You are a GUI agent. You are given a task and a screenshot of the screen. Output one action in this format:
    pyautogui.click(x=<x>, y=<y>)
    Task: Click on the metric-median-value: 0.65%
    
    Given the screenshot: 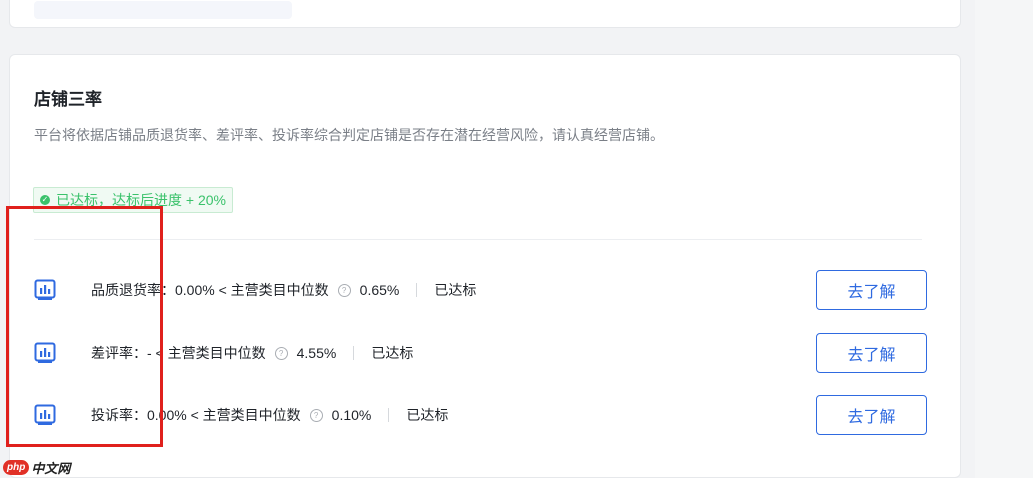 What is the action you would take?
    pyautogui.click(x=379, y=290)
    